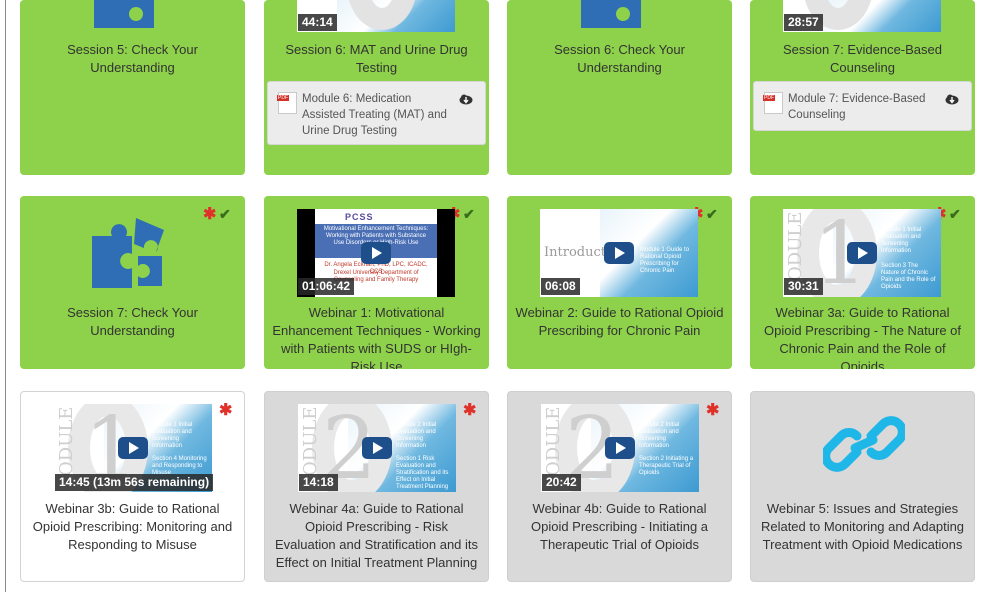 The width and height of the screenshot is (995, 592). What do you see at coordinates (132, 87) in the screenshot?
I see `card-session-5-check: Session 5: Check Your Understanding` at bounding box center [132, 87].